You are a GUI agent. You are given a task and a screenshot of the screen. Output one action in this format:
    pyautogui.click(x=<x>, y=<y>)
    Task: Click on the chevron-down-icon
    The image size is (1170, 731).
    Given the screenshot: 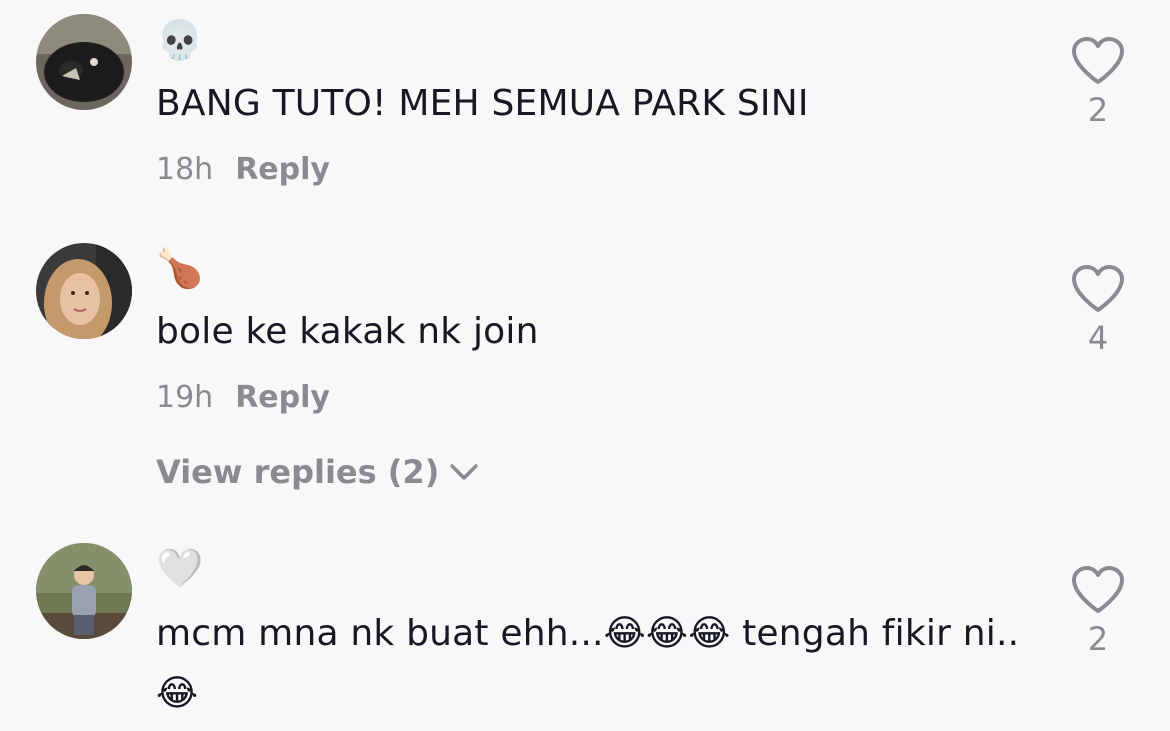 What is the action you would take?
    pyautogui.click(x=464, y=472)
    